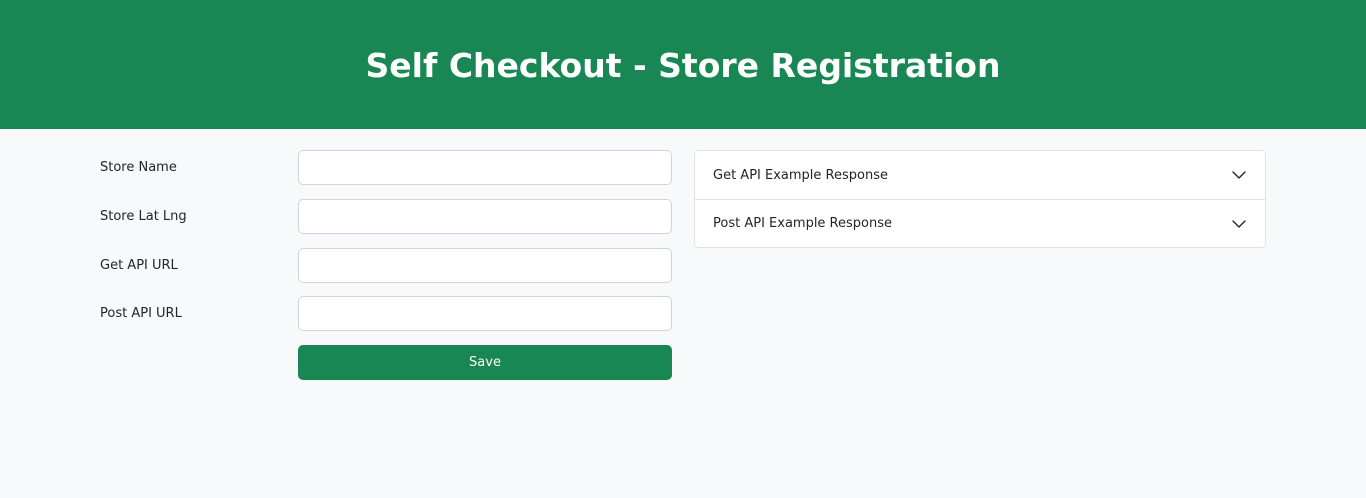  I want to click on accordion-item-label: Get API Example Response, so click(800, 175).